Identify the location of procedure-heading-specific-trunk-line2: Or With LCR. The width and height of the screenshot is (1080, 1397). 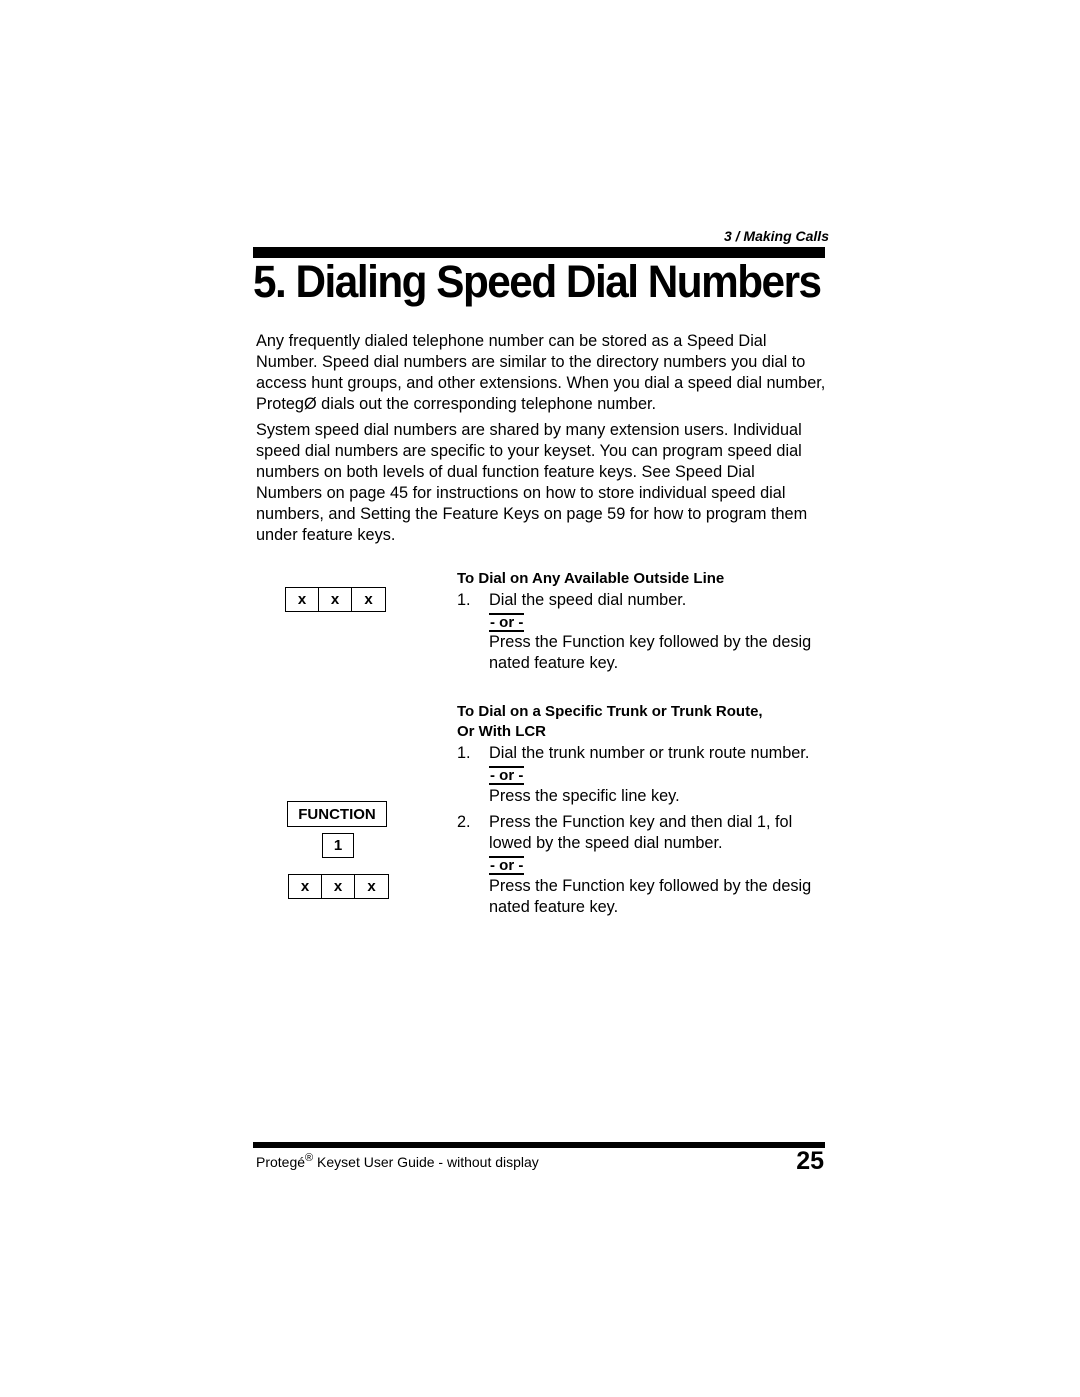
(502, 731).